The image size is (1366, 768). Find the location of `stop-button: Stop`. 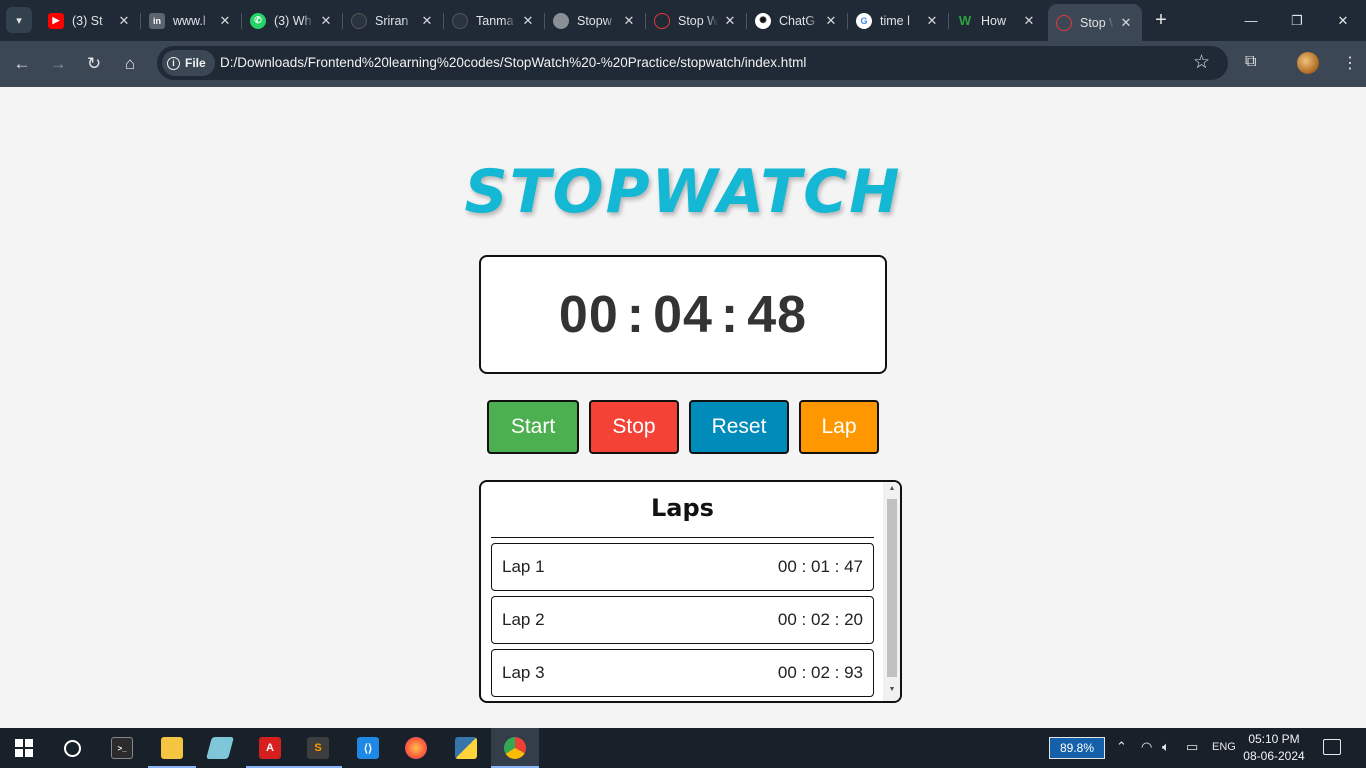

stop-button: Stop is located at coordinates (634, 427).